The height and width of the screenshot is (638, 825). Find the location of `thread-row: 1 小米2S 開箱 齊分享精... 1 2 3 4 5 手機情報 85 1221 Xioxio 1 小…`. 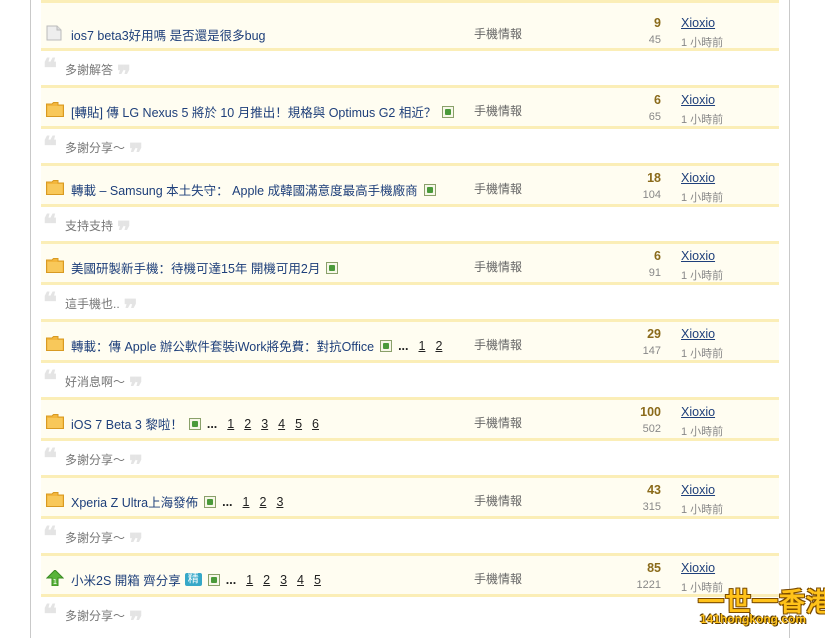

thread-row: 1 小米2S 開箱 齊分享精... 1 2 3 4 5 手機情報 85 1221 Xioxio 1 小… is located at coordinates (410, 575).